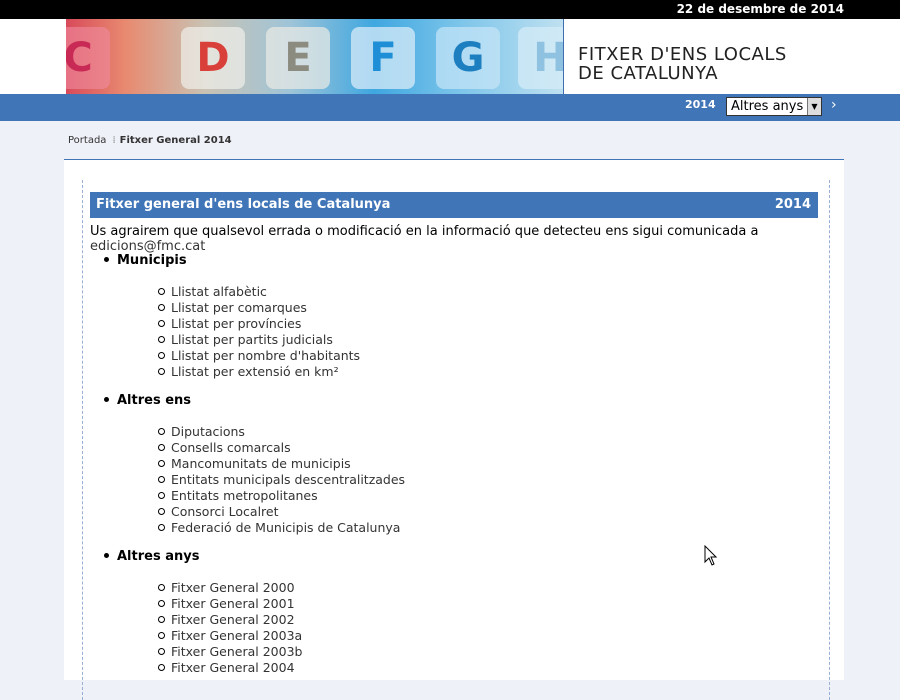  What do you see at coordinates (266, 355) in the screenshot?
I see `list-item-label: Llistat per nombre d'habitants` at bounding box center [266, 355].